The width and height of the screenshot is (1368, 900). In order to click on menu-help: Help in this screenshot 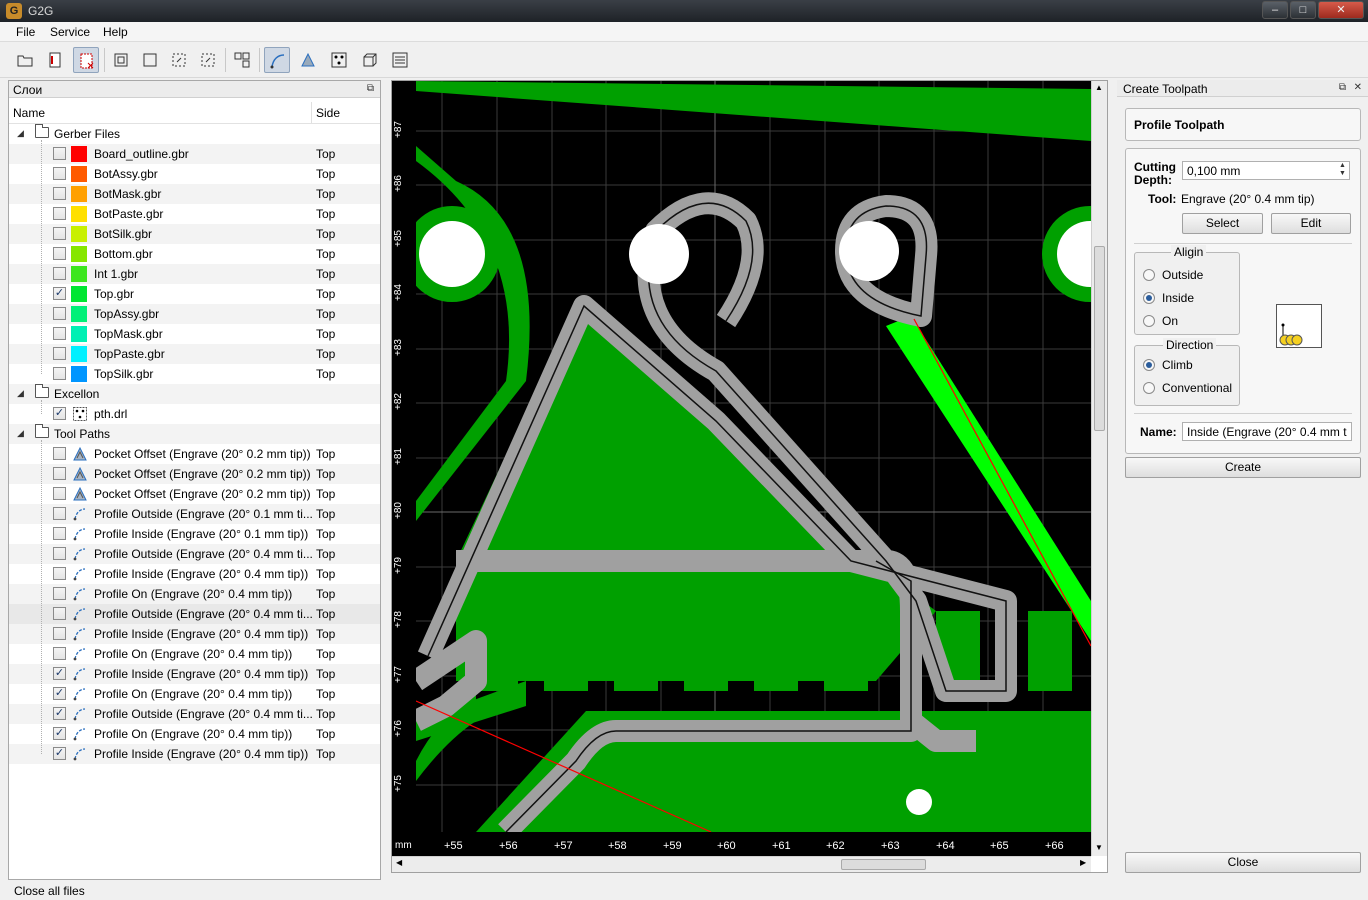, I will do `click(115, 32)`.